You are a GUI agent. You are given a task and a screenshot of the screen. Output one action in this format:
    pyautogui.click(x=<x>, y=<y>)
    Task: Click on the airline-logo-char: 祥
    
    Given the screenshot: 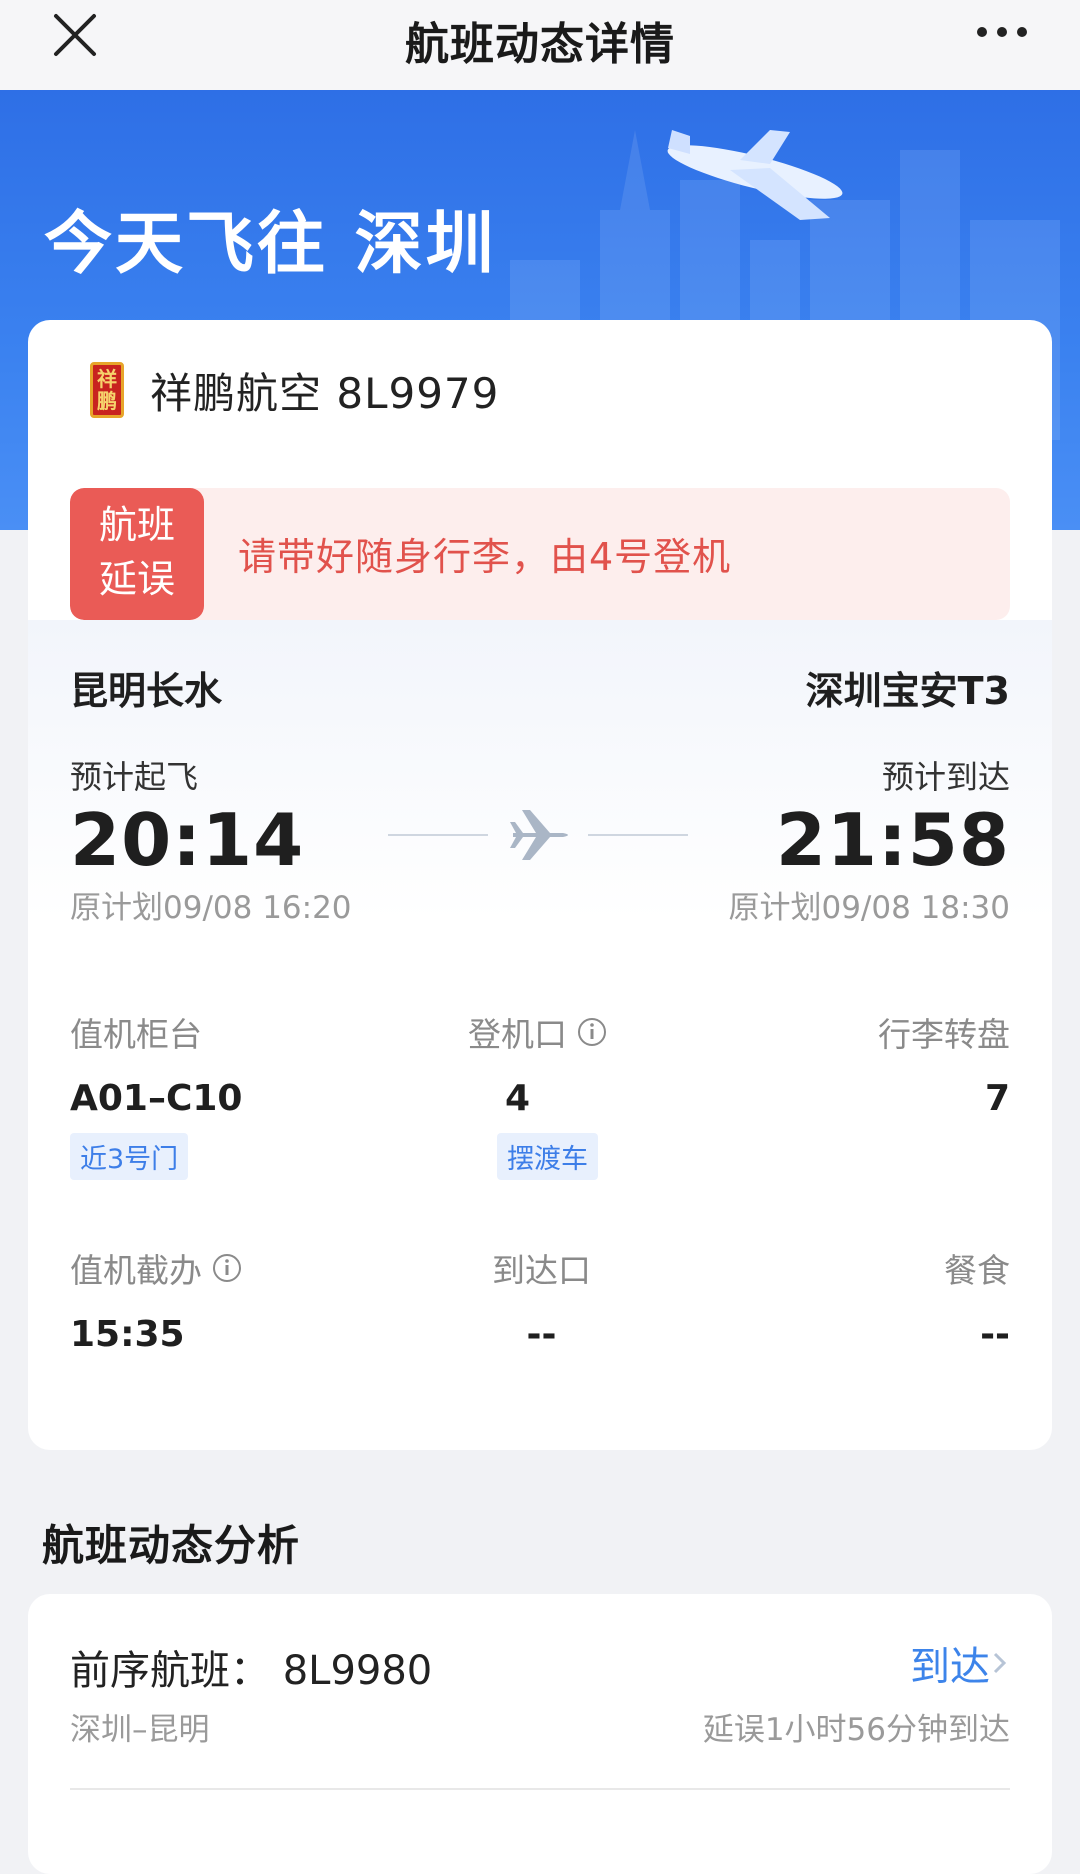 What is the action you would take?
    pyautogui.click(x=107, y=379)
    